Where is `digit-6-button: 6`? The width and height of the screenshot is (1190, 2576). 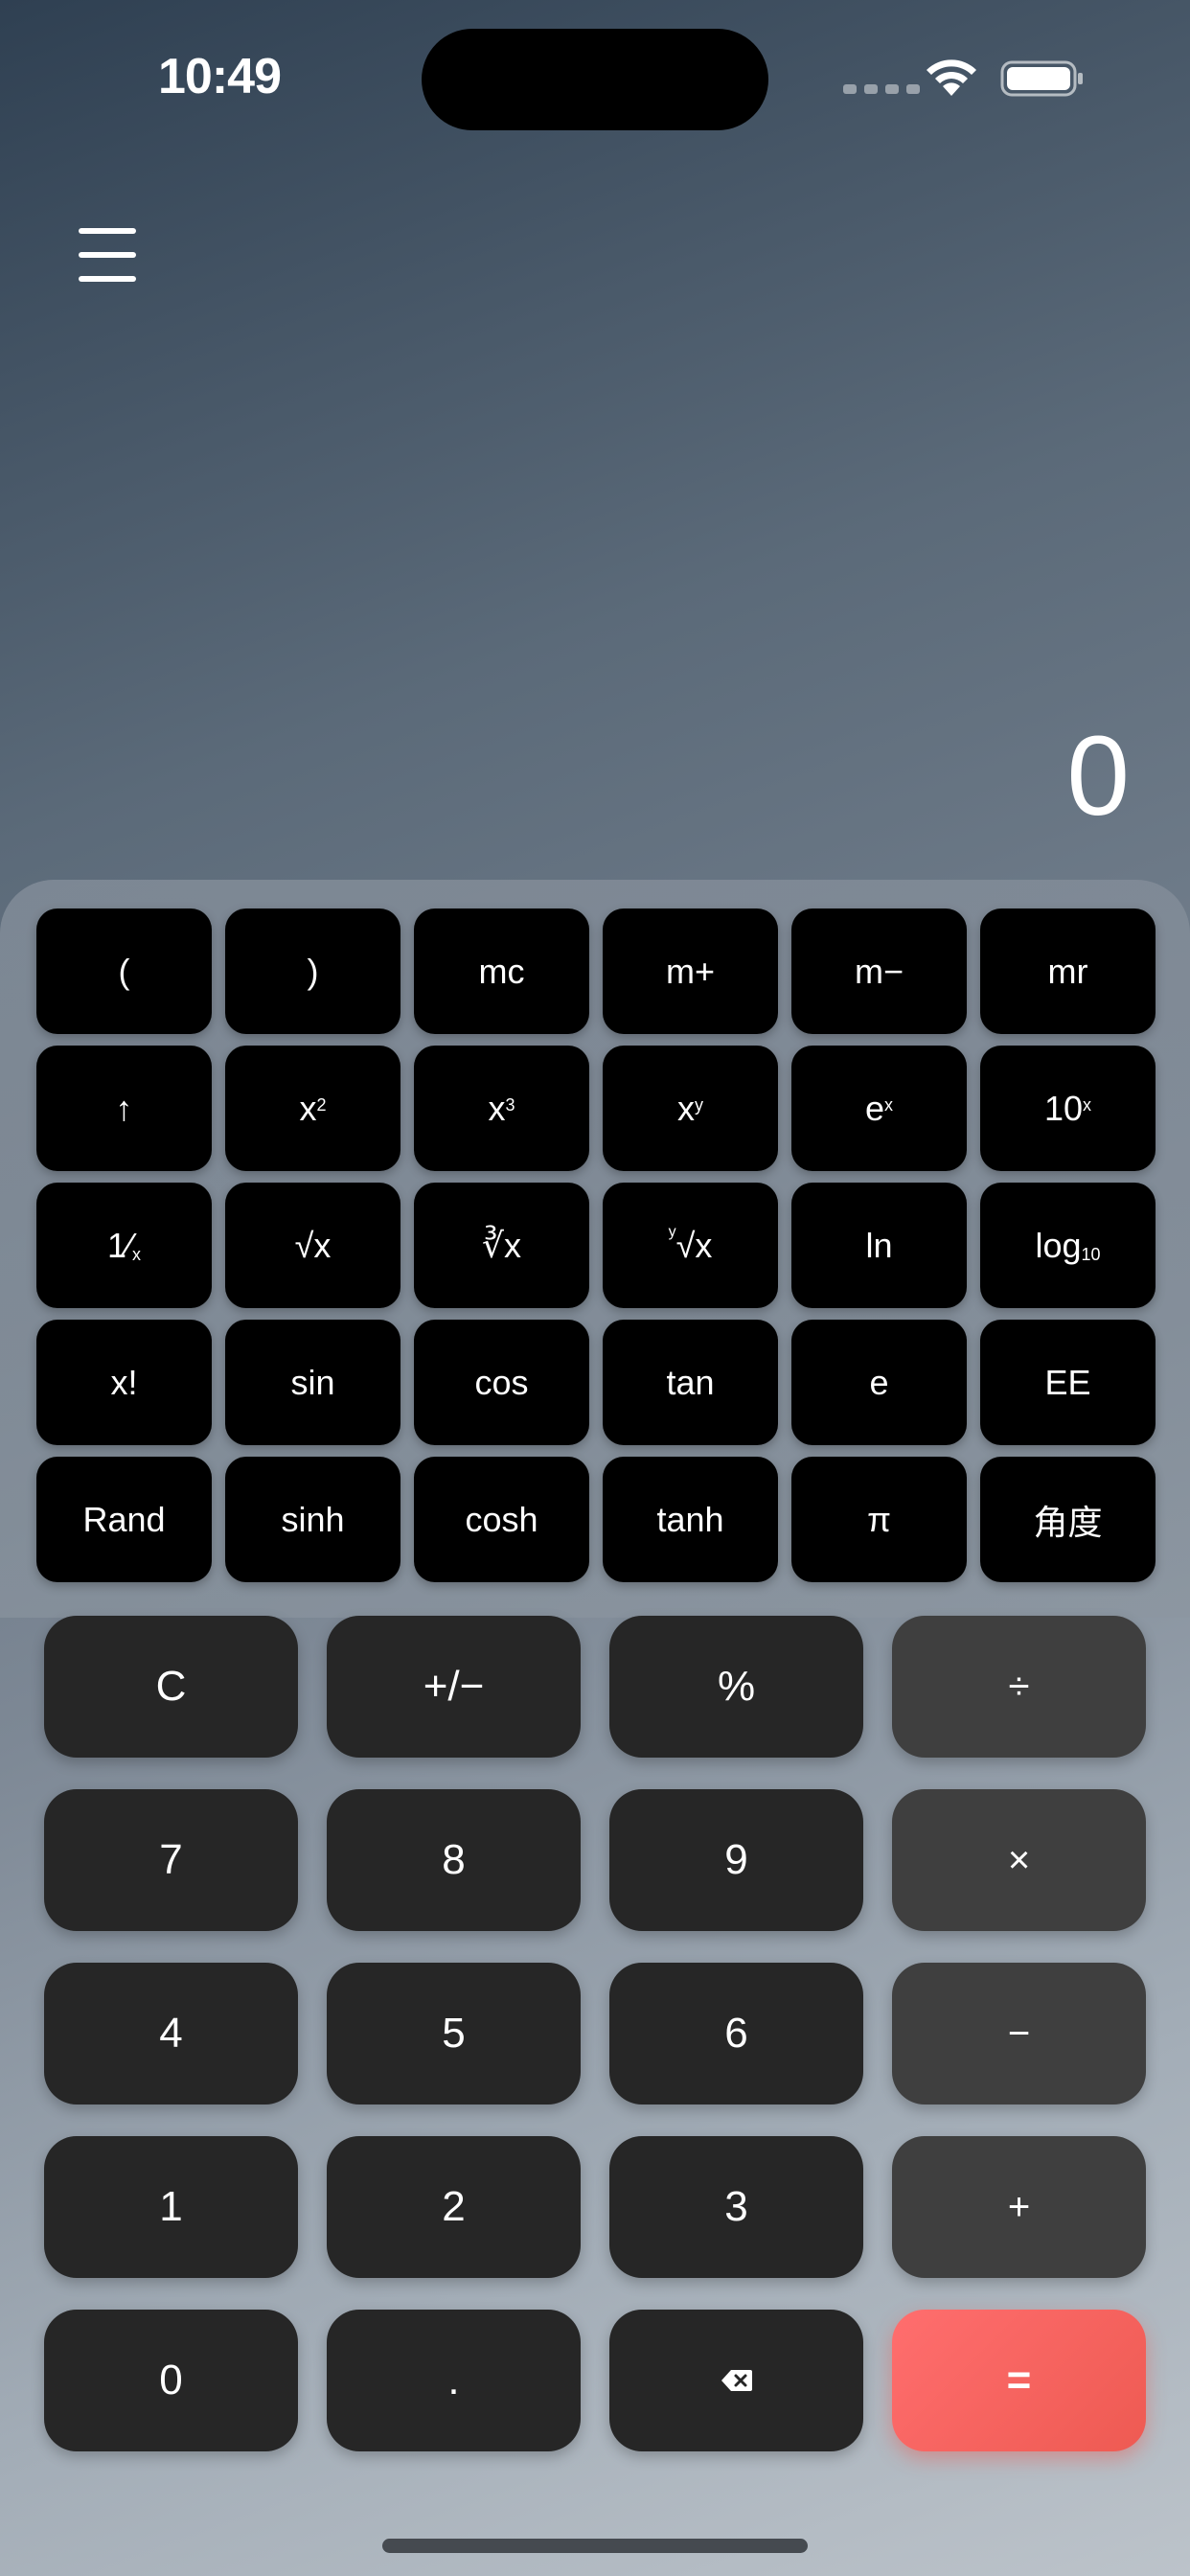 digit-6-button: 6 is located at coordinates (736, 2034).